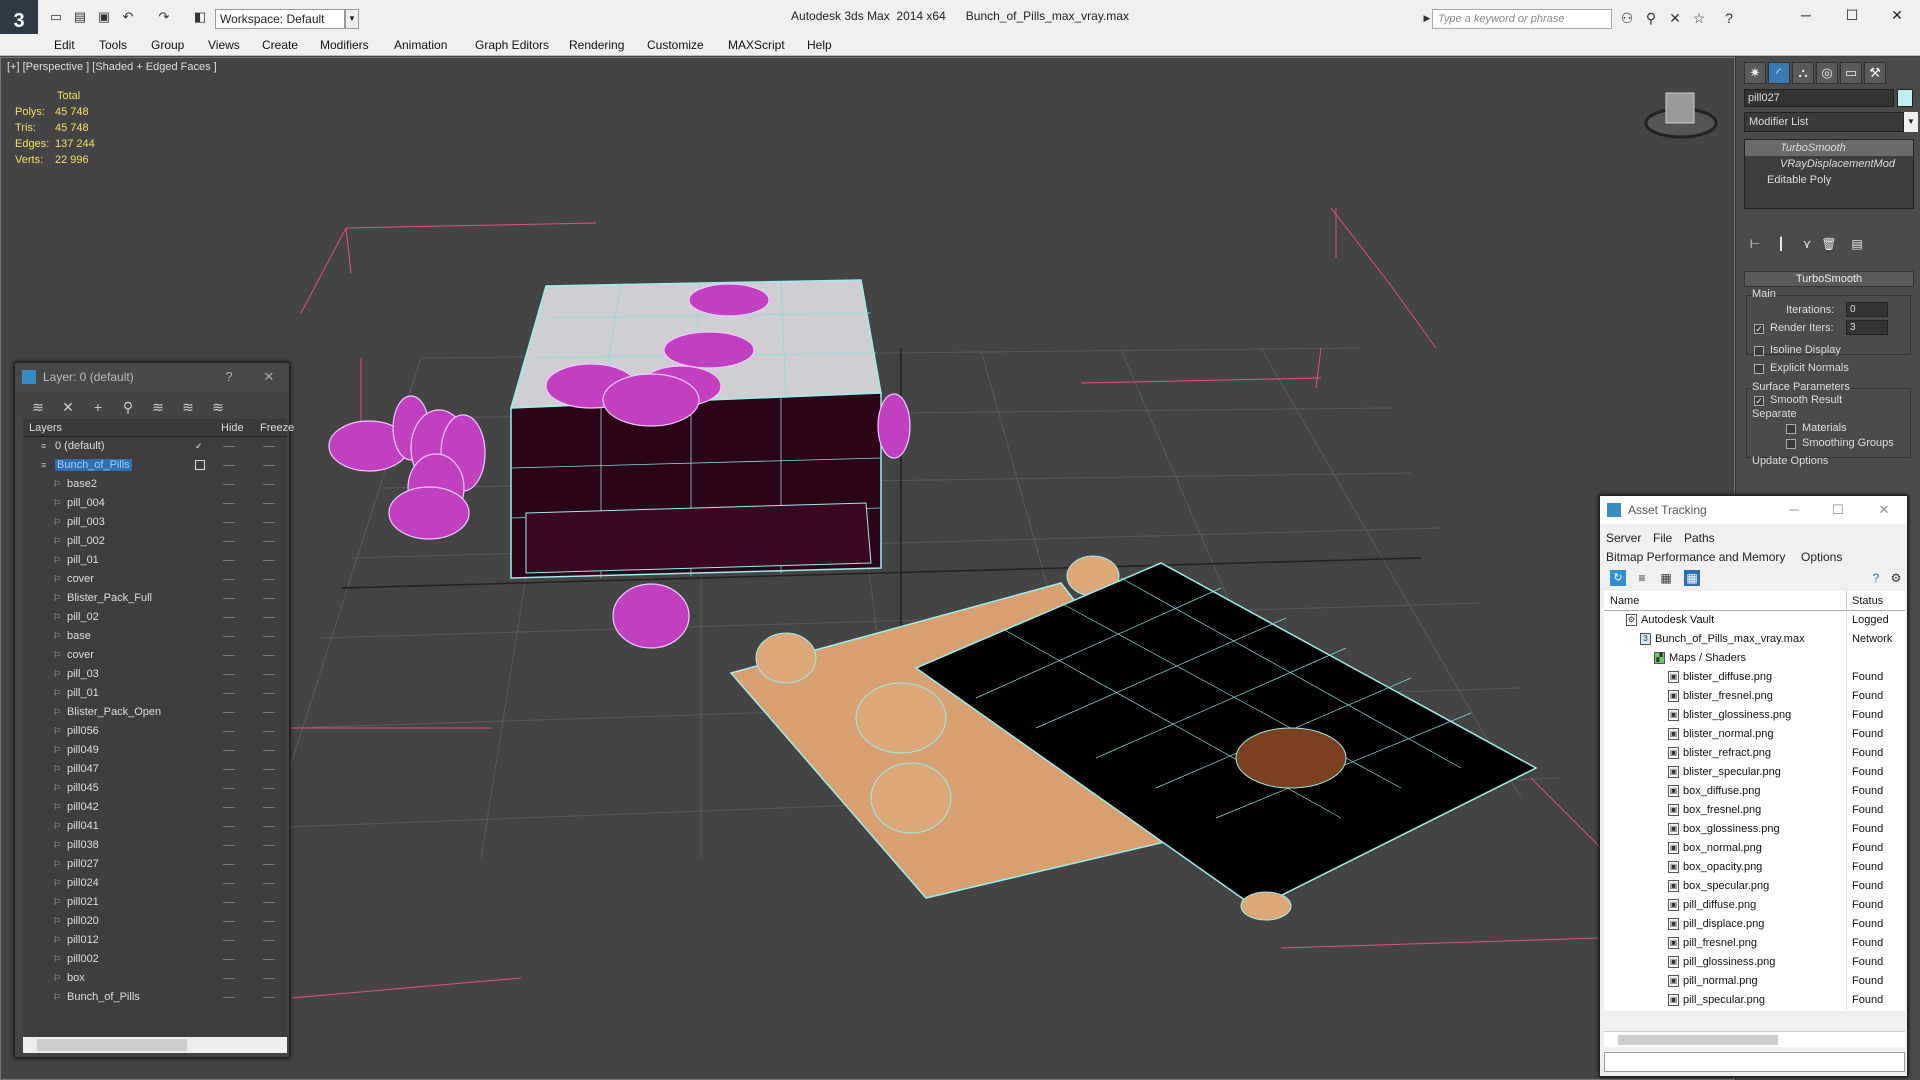  Describe the element at coordinates (83, 617) in the screenshot. I see `layer-row-name: pill_02` at that location.